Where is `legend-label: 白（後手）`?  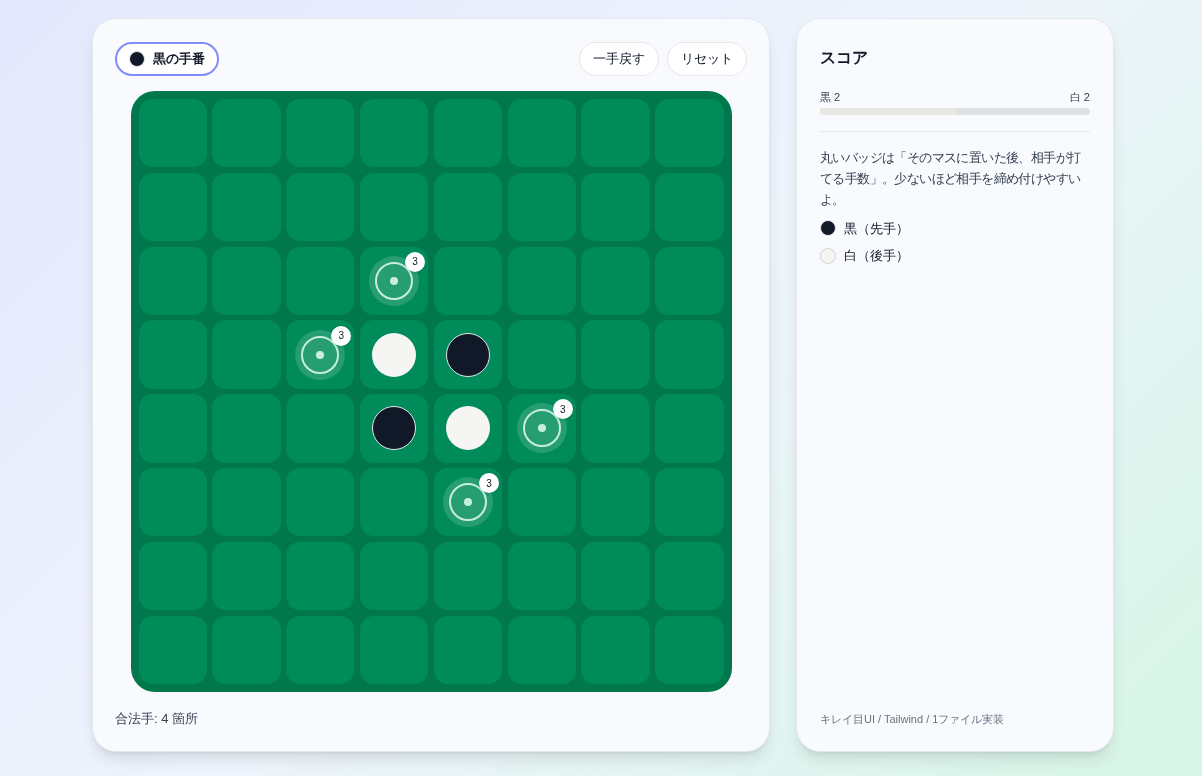
legend-label: 白（後手） is located at coordinates (876, 256).